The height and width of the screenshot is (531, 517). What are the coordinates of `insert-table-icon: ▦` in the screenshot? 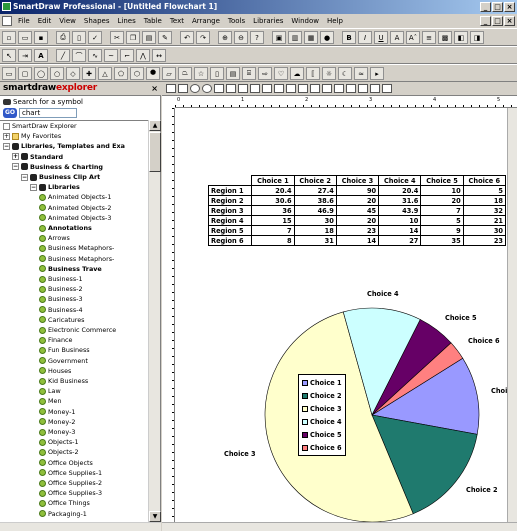 It's located at (311, 37).